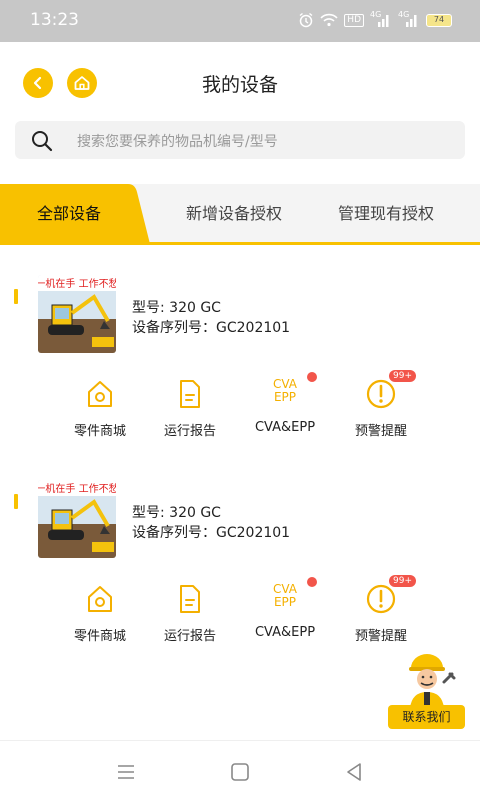 Image resolution: width=480 pixels, height=800 pixels. Describe the element at coordinates (126, 772) in the screenshot. I see `menu-icon` at that location.